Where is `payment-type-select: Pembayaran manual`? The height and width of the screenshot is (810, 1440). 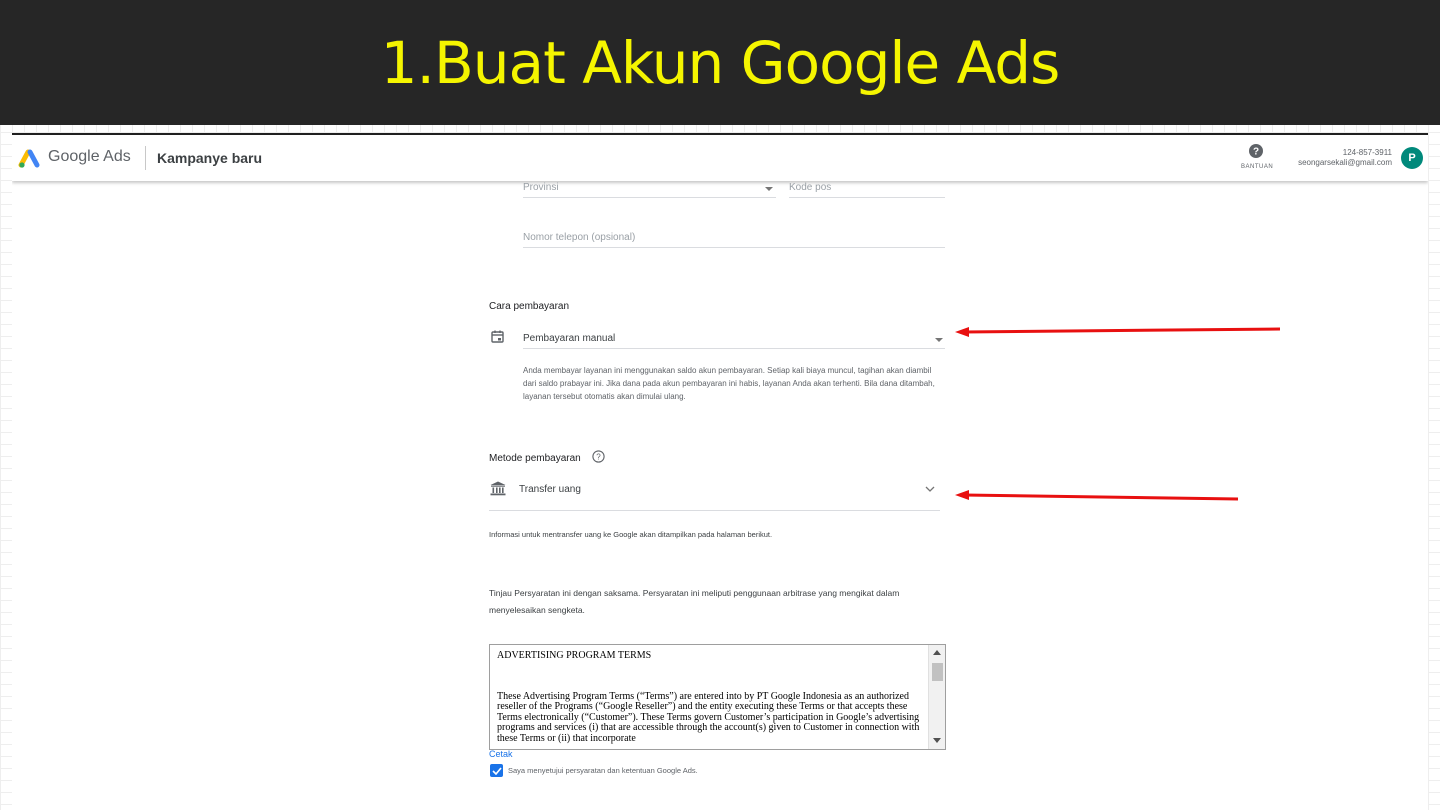 payment-type-select: Pembayaran manual is located at coordinates (734, 341).